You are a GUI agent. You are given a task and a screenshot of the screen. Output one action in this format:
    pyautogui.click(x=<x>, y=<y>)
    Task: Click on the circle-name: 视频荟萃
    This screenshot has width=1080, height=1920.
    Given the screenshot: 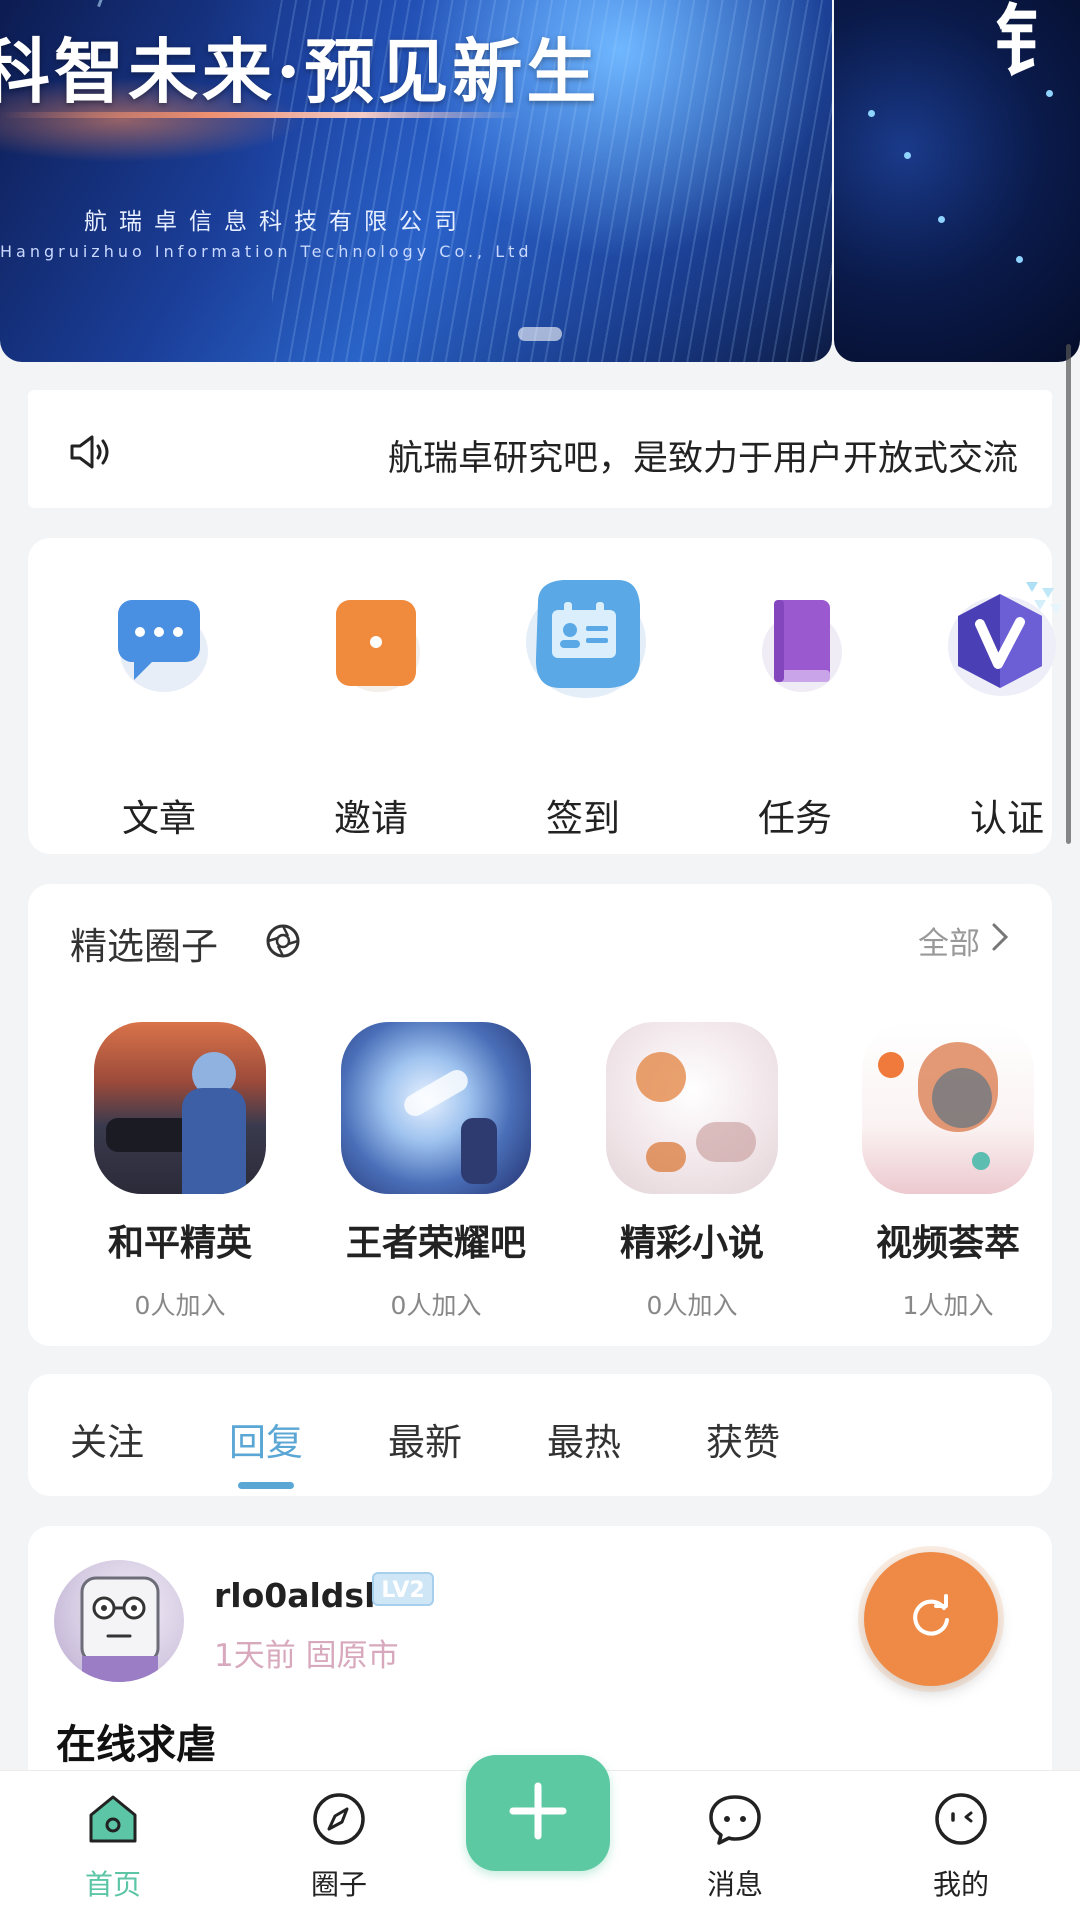 What is the action you would take?
    pyautogui.click(x=947, y=1243)
    